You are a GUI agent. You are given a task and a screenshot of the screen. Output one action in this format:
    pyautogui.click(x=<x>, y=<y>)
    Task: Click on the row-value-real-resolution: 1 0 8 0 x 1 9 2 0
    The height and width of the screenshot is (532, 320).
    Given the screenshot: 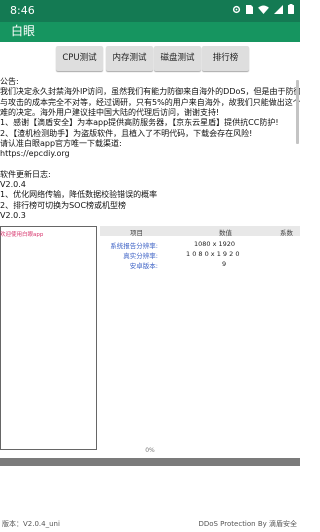 What is the action you would take?
    pyautogui.click(x=213, y=254)
    